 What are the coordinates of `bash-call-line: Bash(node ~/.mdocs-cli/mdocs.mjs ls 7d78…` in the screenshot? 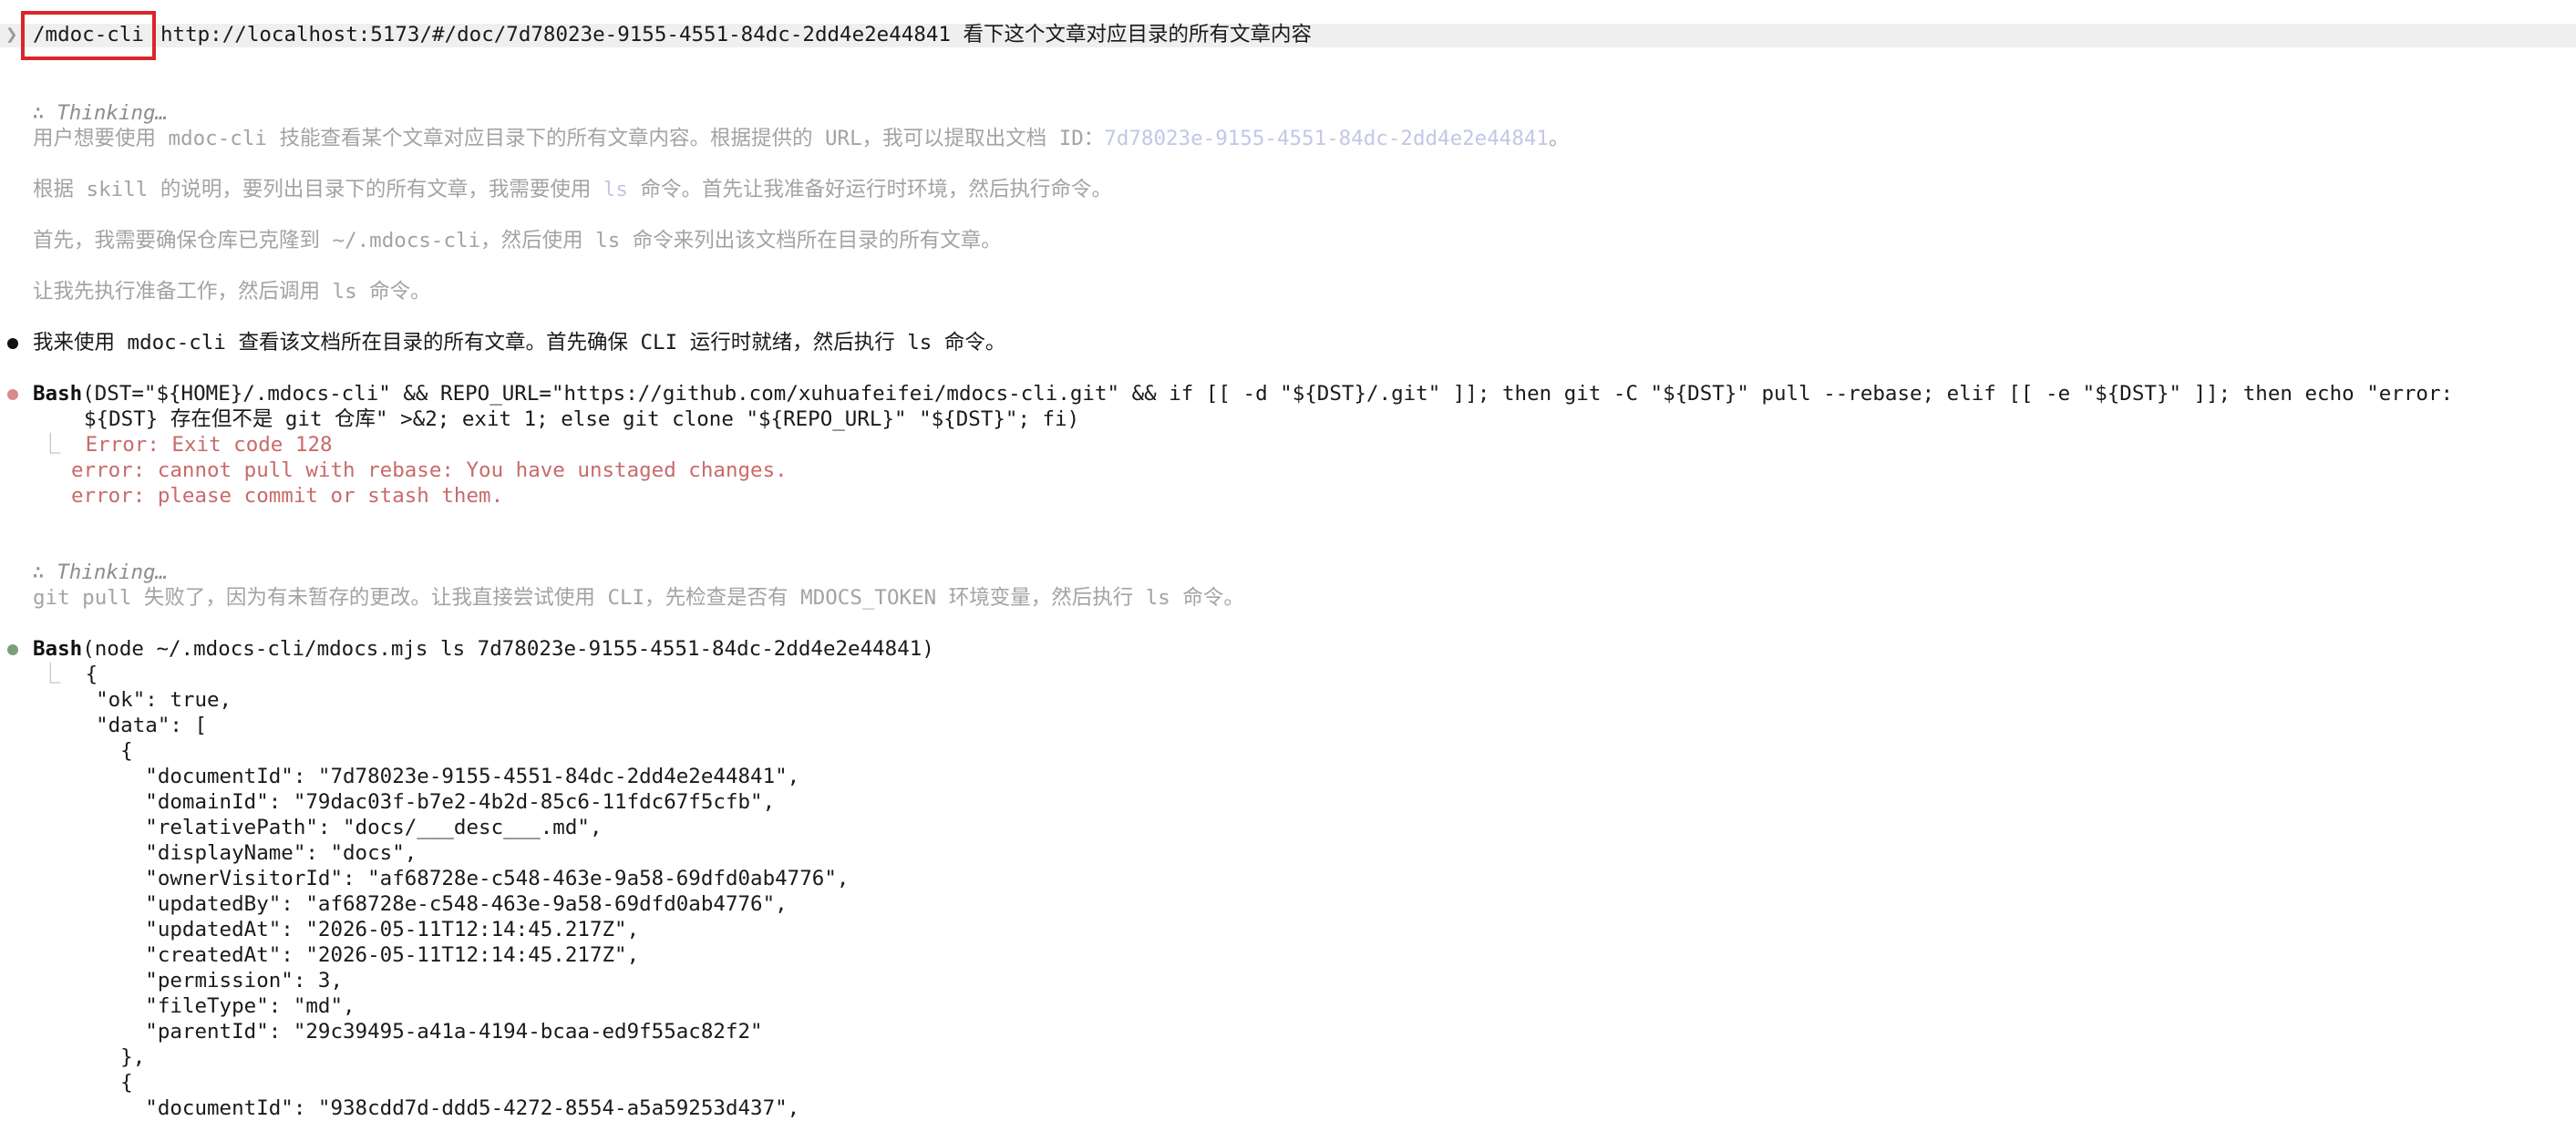 It's located at (483, 649).